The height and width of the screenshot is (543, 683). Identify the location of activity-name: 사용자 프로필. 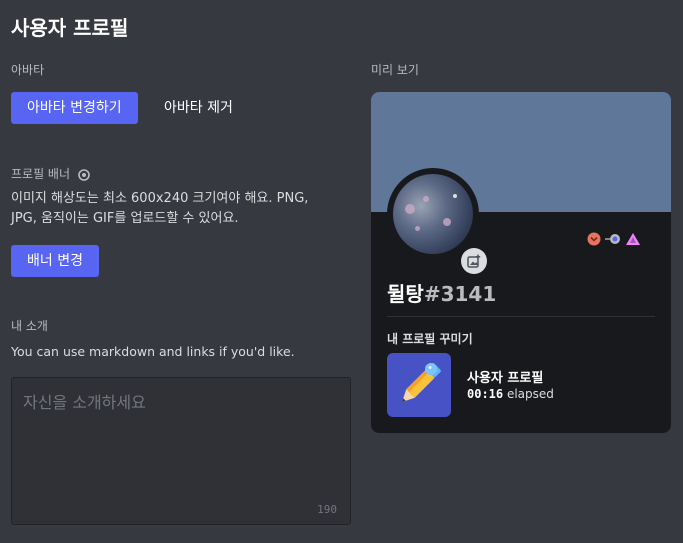
(505, 378).